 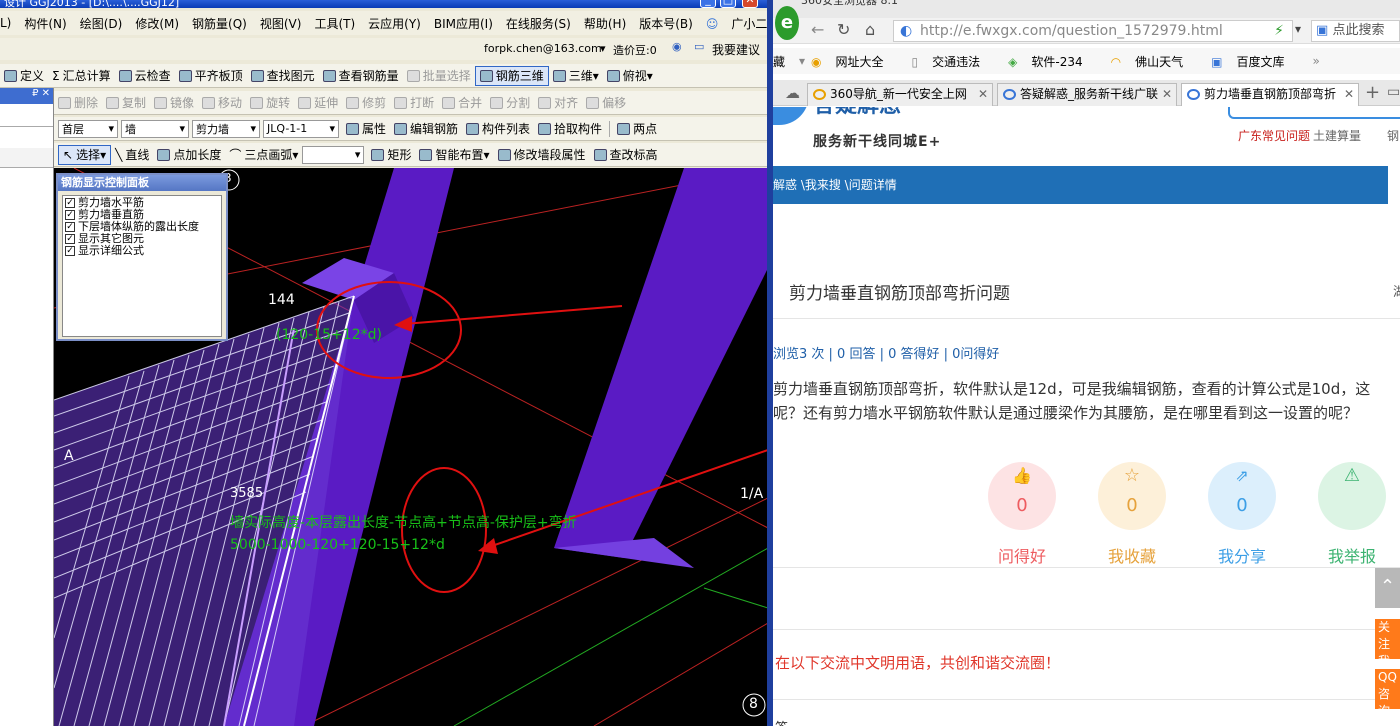 What do you see at coordinates (189, 155) in the screenshot?
I see `point-length-button: 点加长度` at bounding box center [189, 155].